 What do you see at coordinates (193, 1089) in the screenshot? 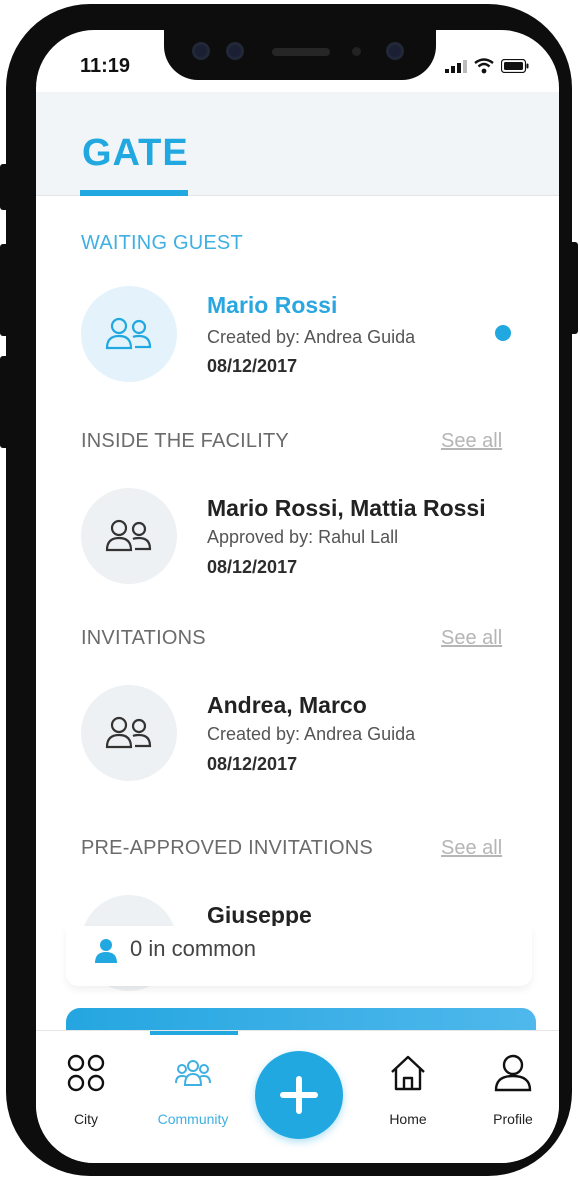
I see `tab-community: Community` at bounding box center [193, 1089].